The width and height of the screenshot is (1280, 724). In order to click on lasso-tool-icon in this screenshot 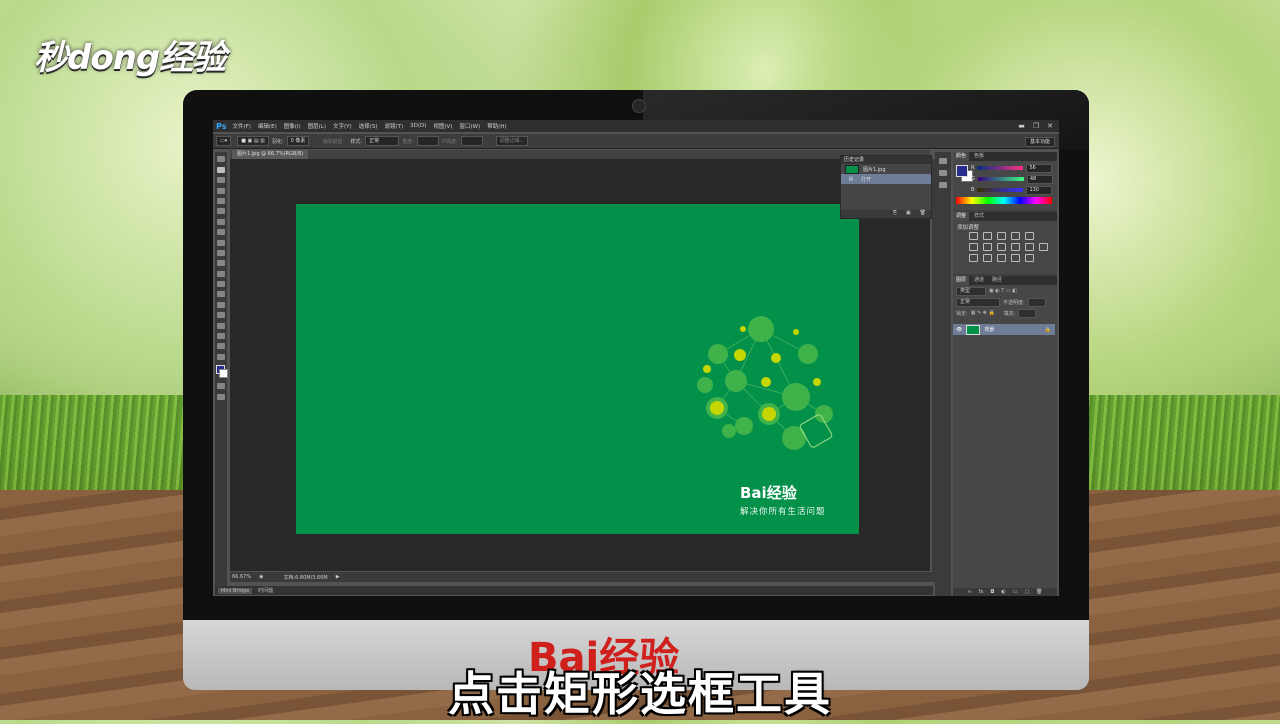, I will do `click(221, 180)`.